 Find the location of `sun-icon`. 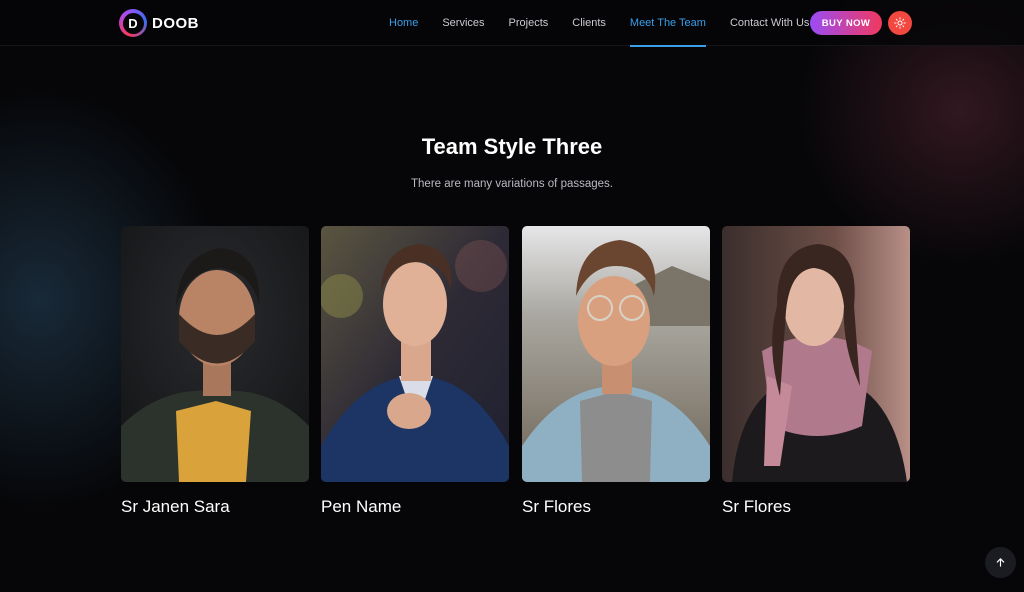

sun-icon is located at coordinates (900, 23).